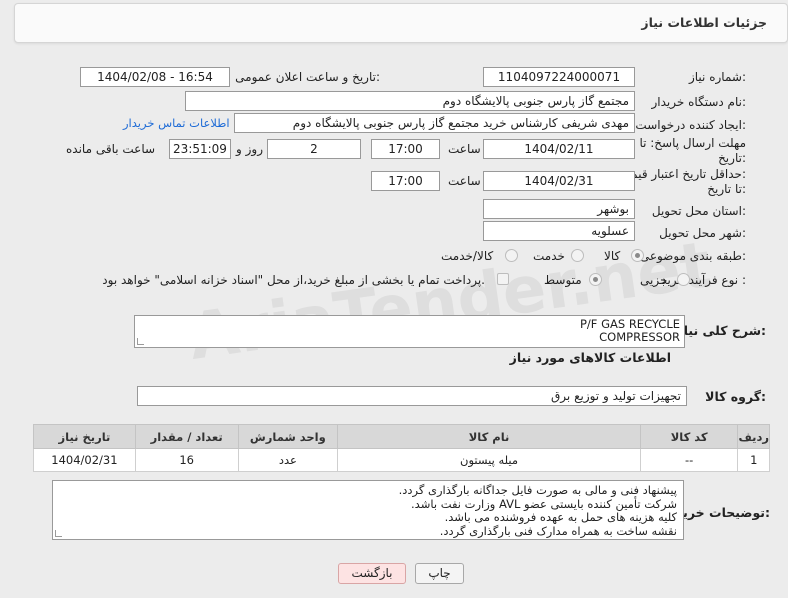 Image resolution: width=788 pixels, height=598 pixels. What do you see at coordinates (288, 436) in the screenshot?
I see `col-unit: واحد شمارش` at bounding box center [288, 436].